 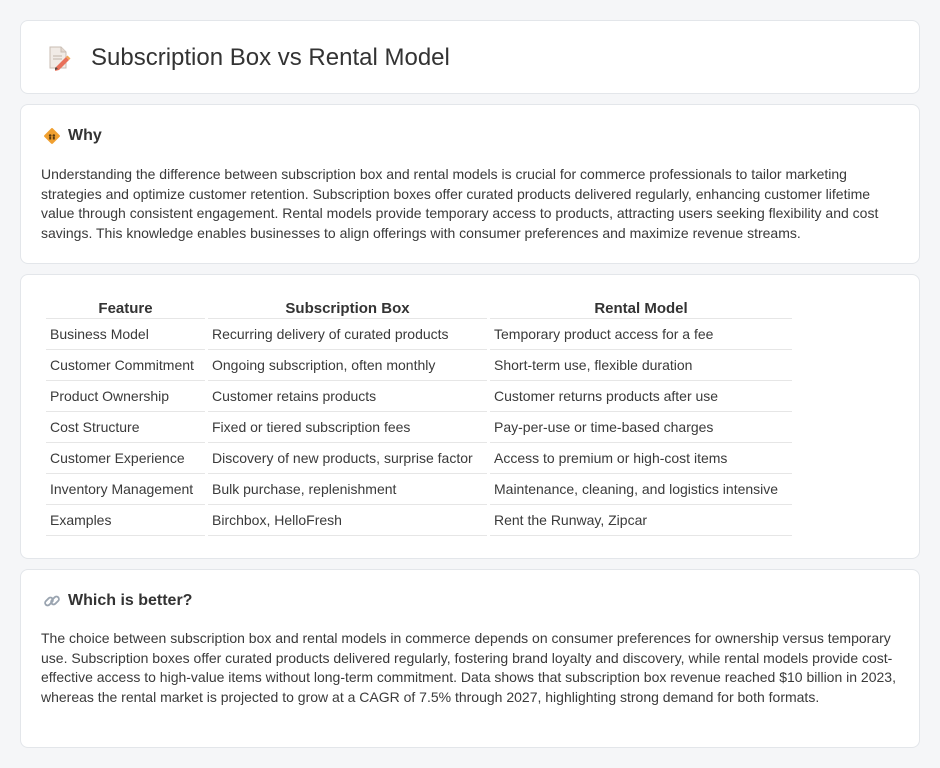 I want to click on table-cell-rental-model: Pay-per-use or time-based charges, so click(x=641, y=427).